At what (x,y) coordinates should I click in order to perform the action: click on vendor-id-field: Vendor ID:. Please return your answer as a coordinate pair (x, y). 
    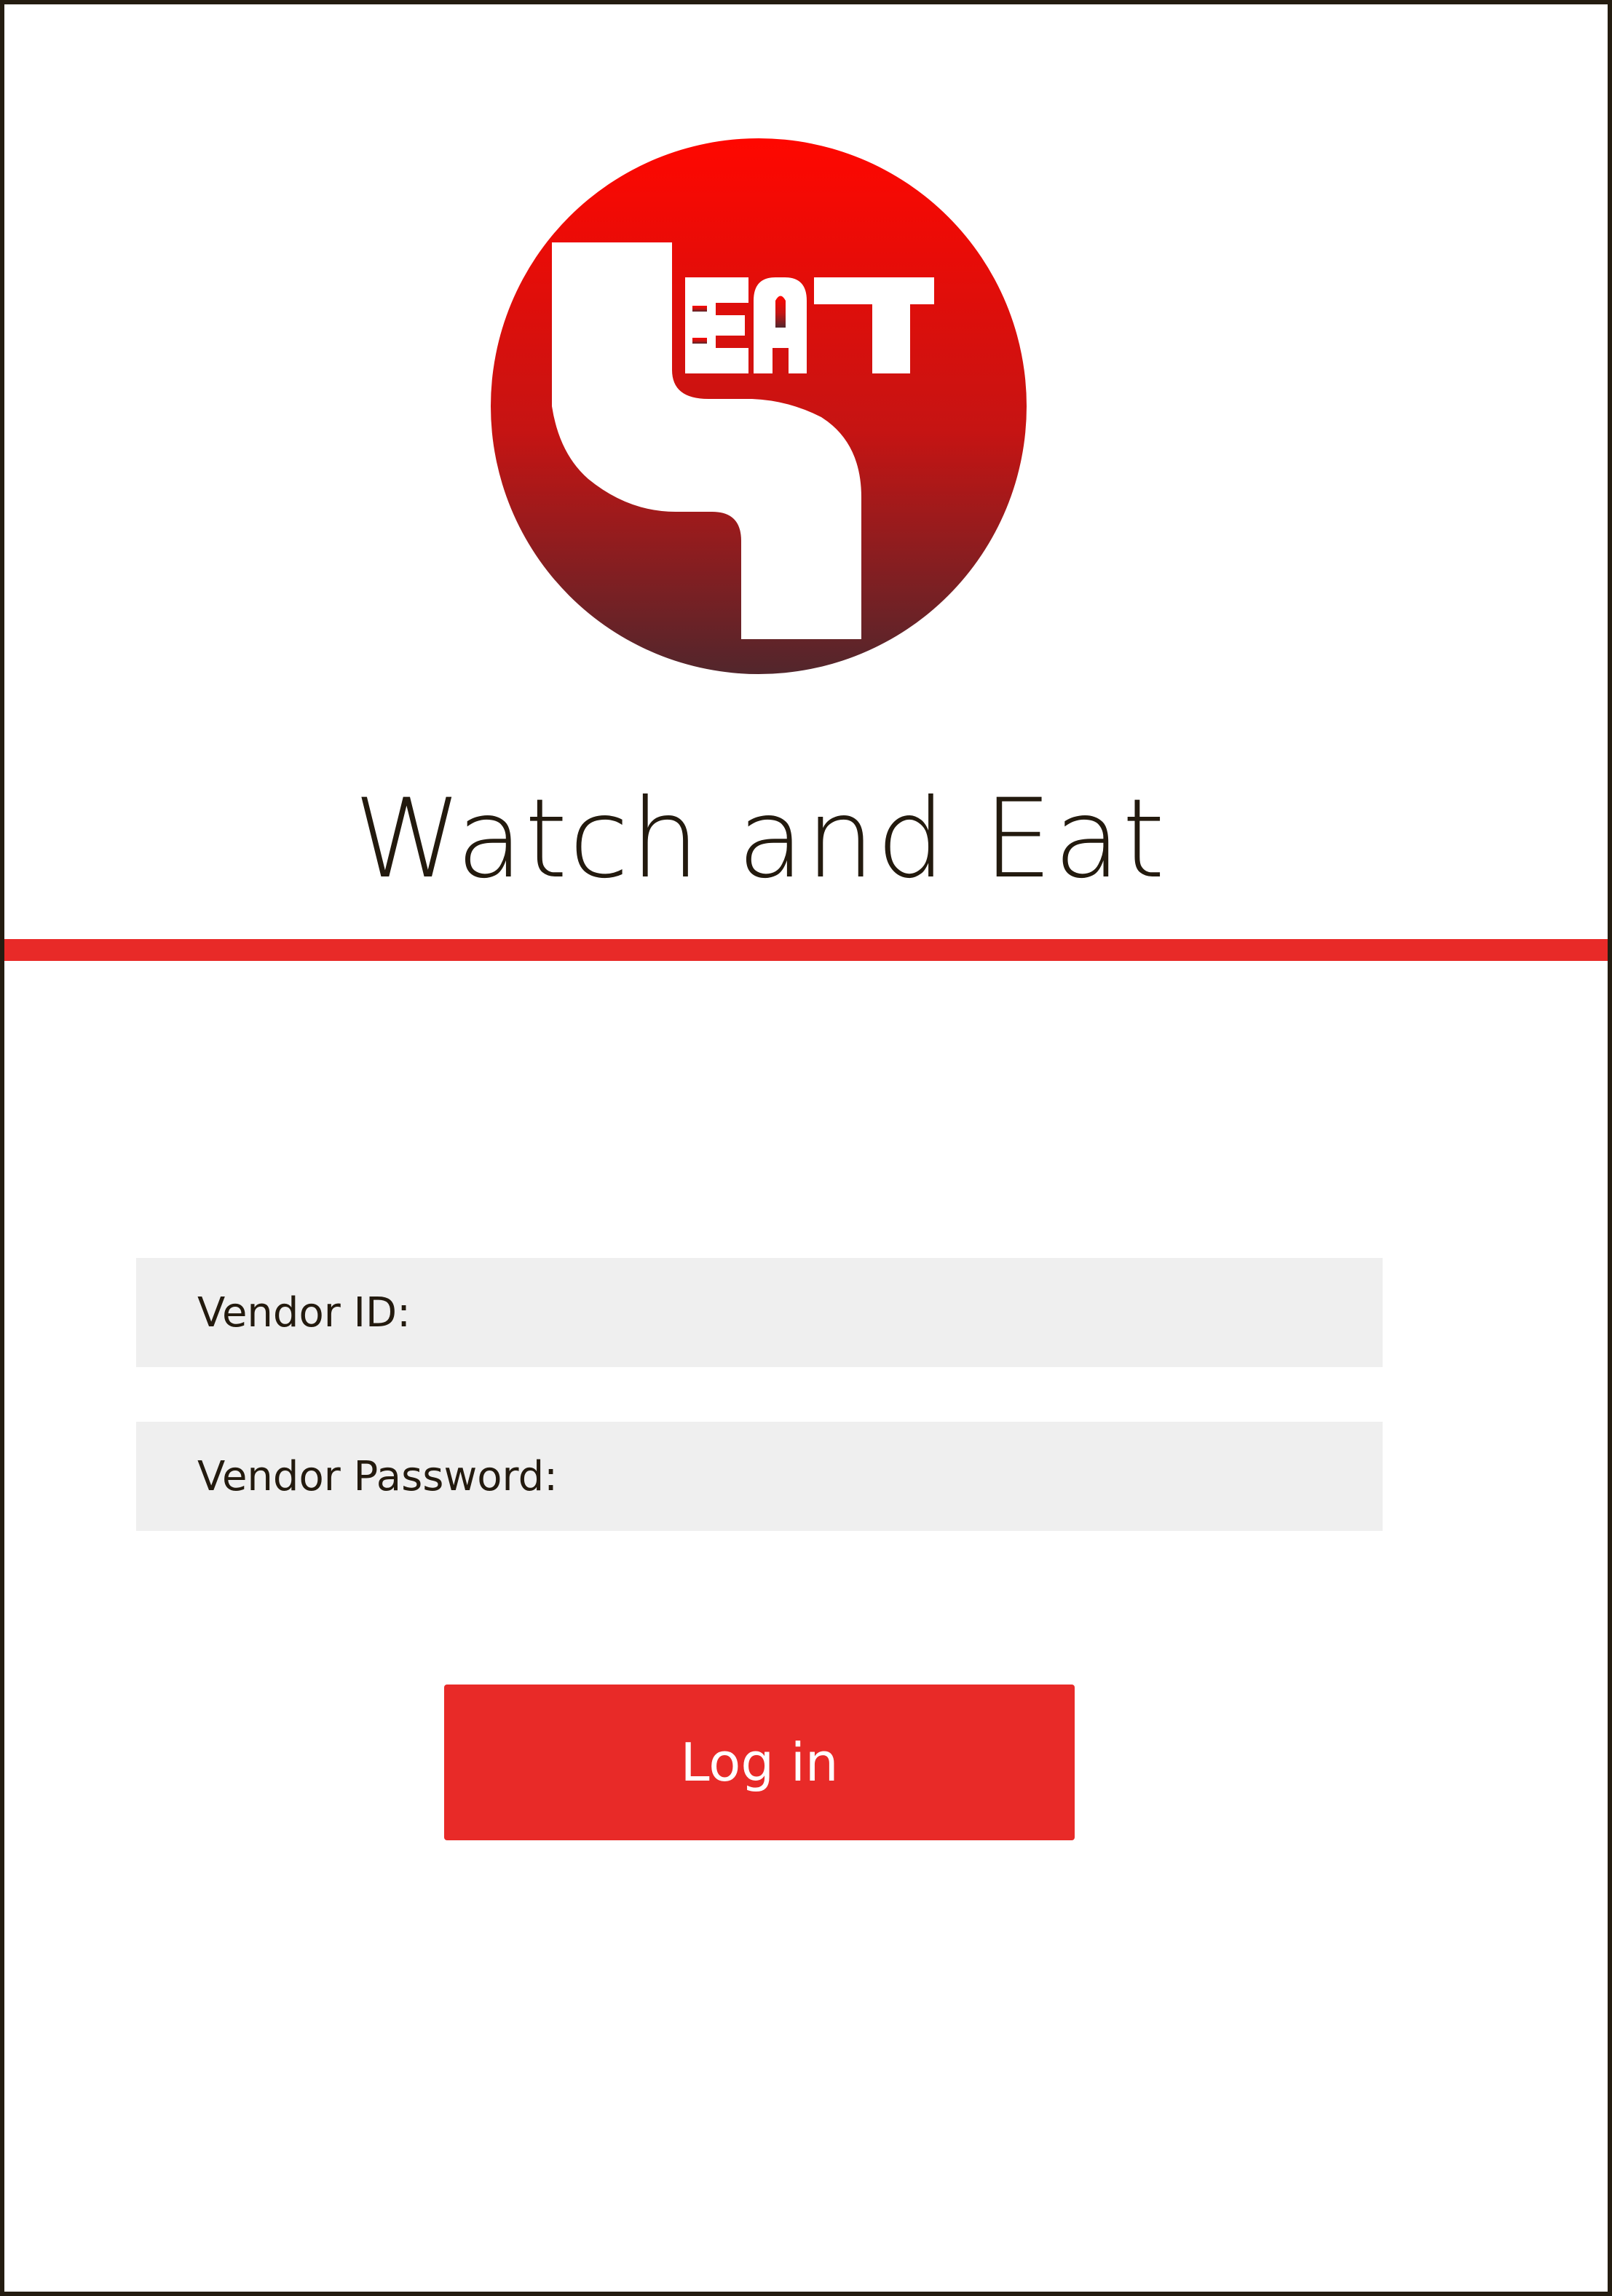
    Looking at the image, I should click on (760, 1312).